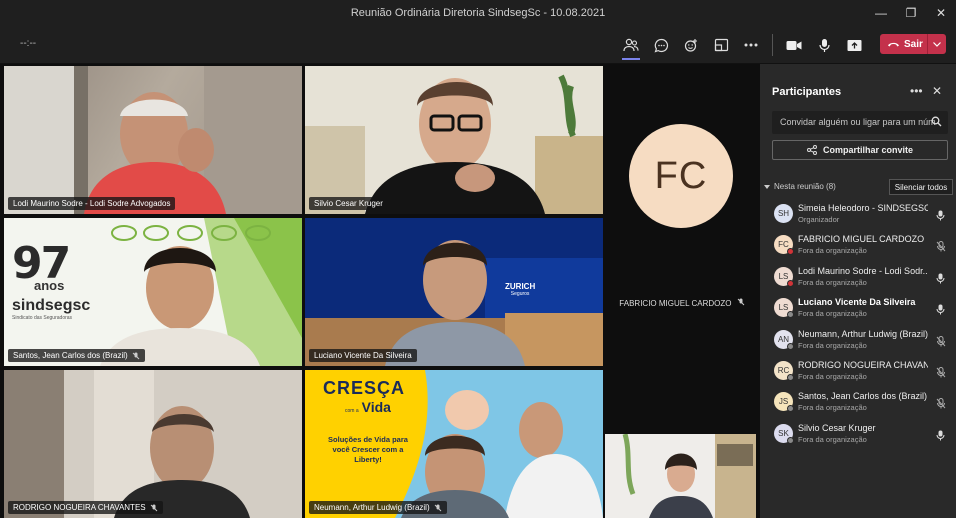  I want to click on mute-all-button: Silenciar todos, so click(921, 187).